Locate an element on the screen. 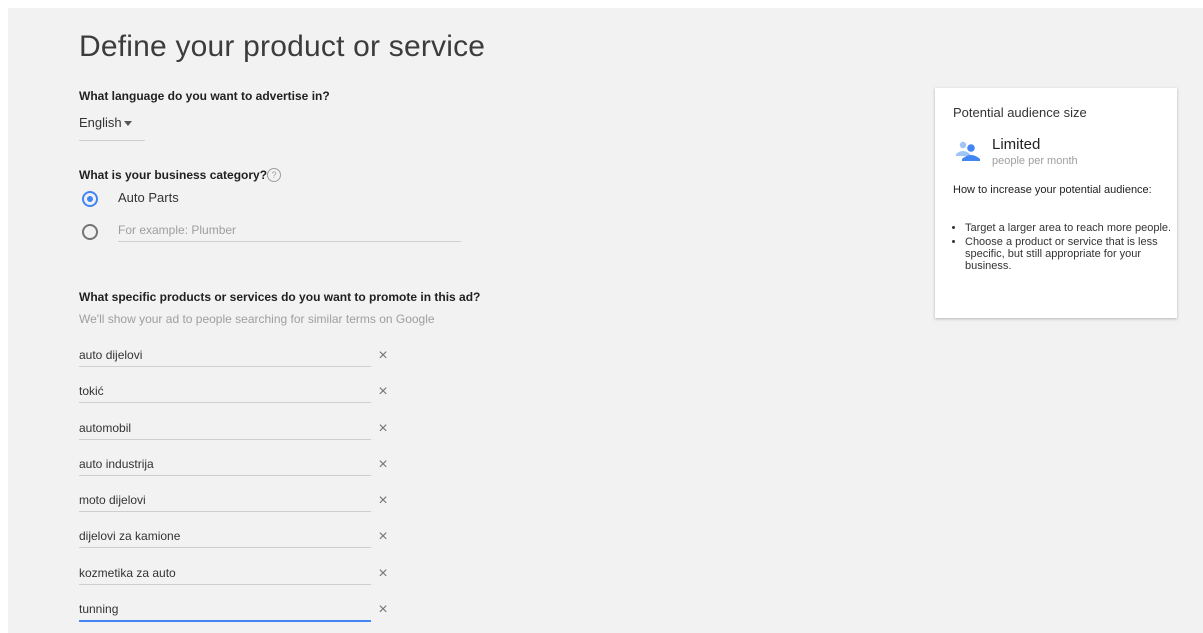 This screenshot has width=1203, height=633. keyword-row: dijelovi za kamione × is located at coordinates (239, 539).